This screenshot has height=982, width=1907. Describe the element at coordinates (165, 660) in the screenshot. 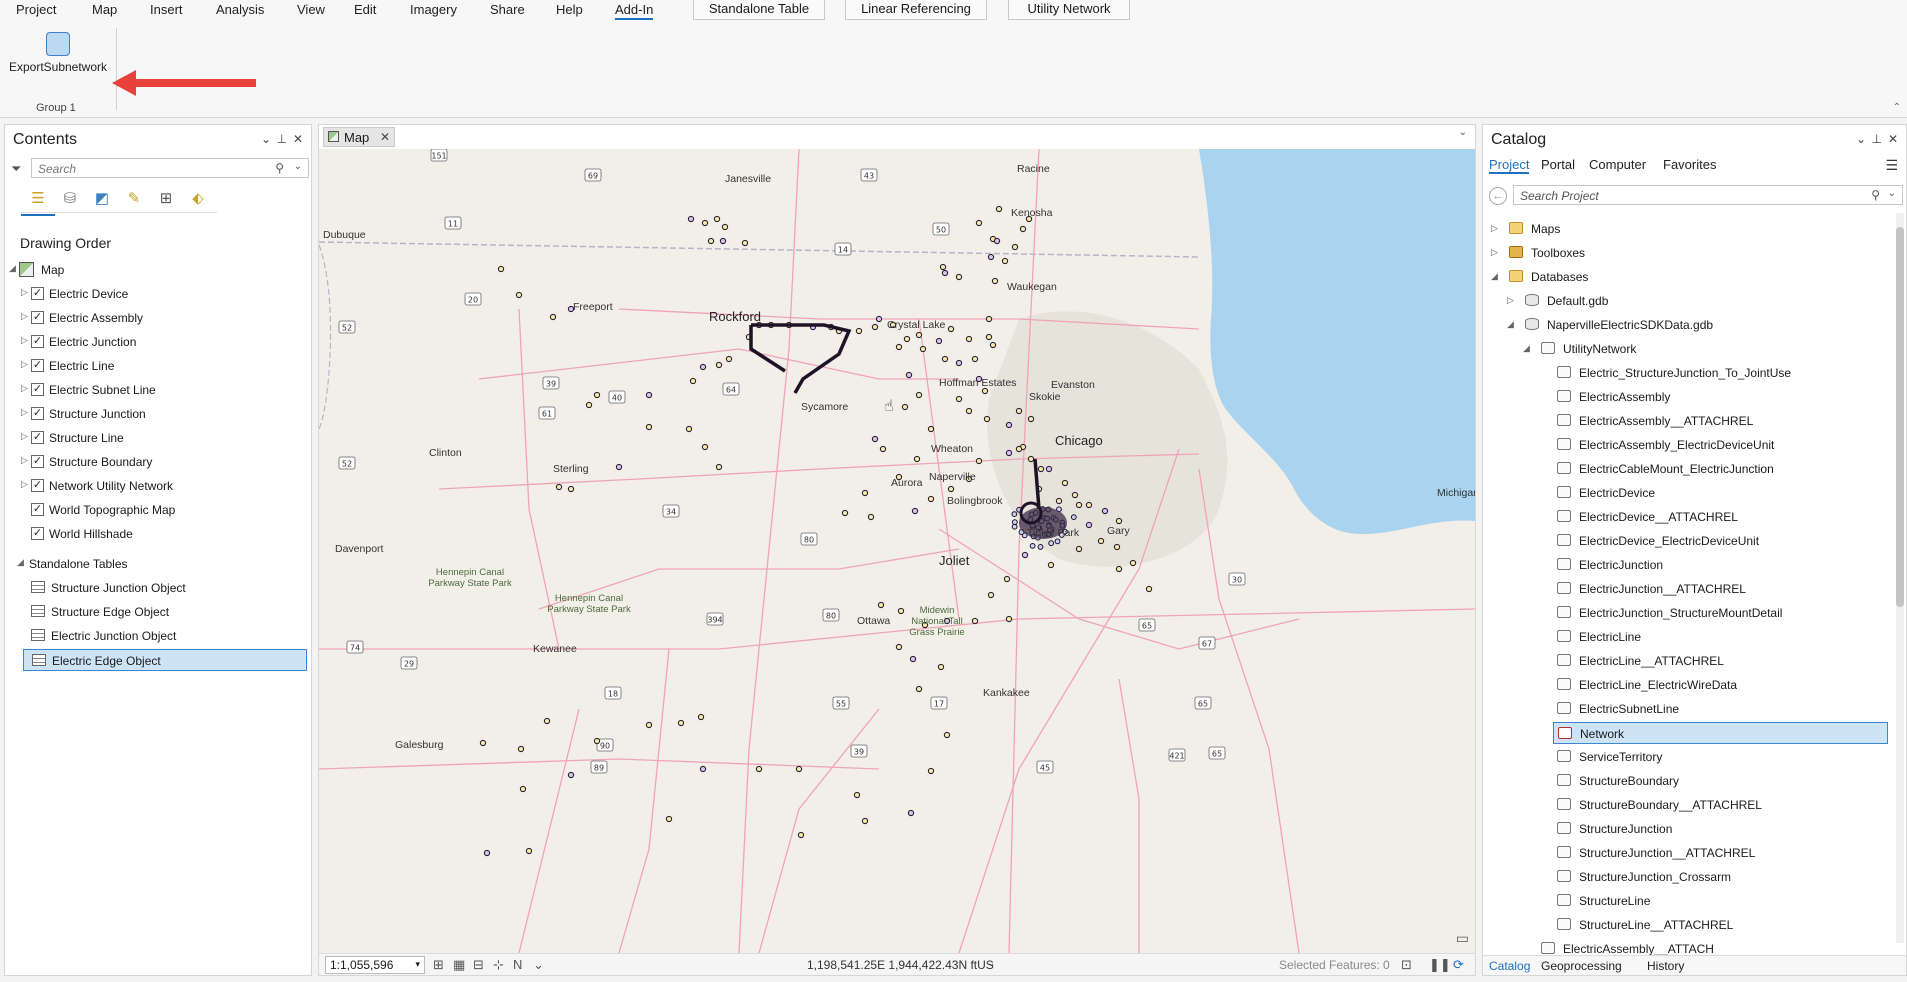

I see `standalone-table-row: Electric Edge Object` at that location.